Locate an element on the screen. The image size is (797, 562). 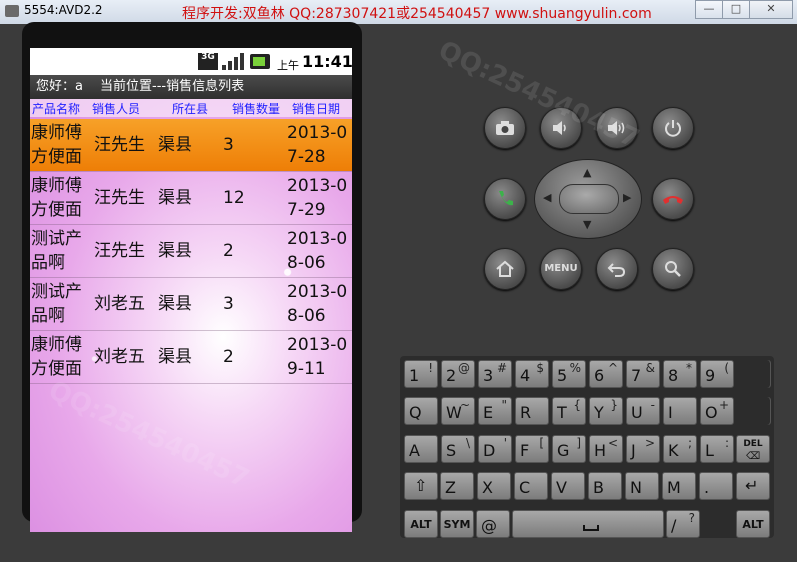
key-s: S \ is located at coordinates (458, 449).